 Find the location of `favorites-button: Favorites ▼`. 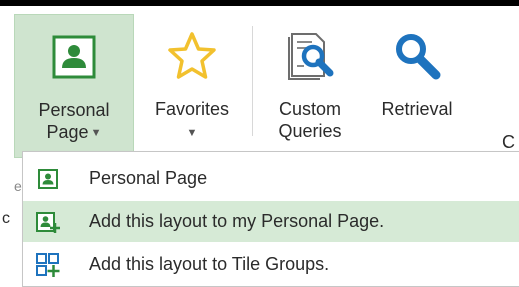

favorites-button: Favorites ▼ is located at coordinates (192, 86).